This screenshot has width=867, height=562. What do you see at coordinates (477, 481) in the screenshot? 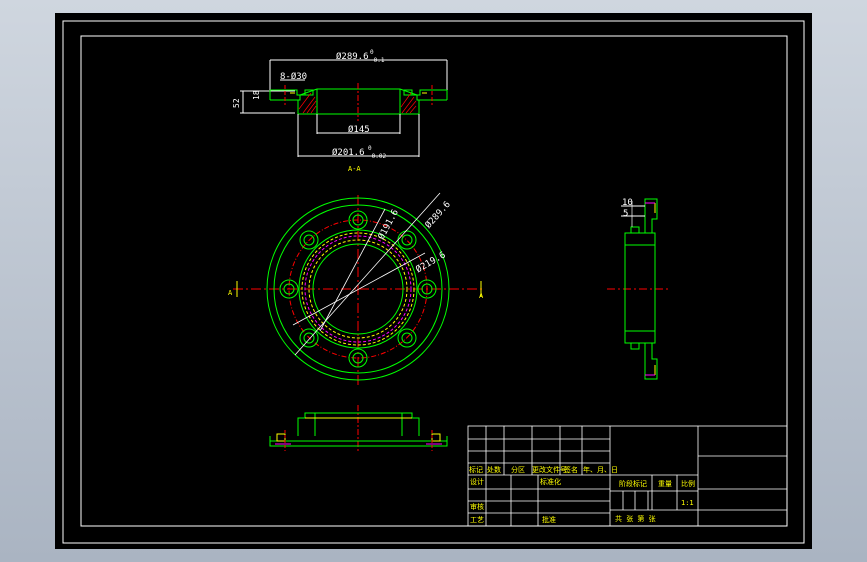
I see `tb-design: 设计` at bounding box center [477, 481].